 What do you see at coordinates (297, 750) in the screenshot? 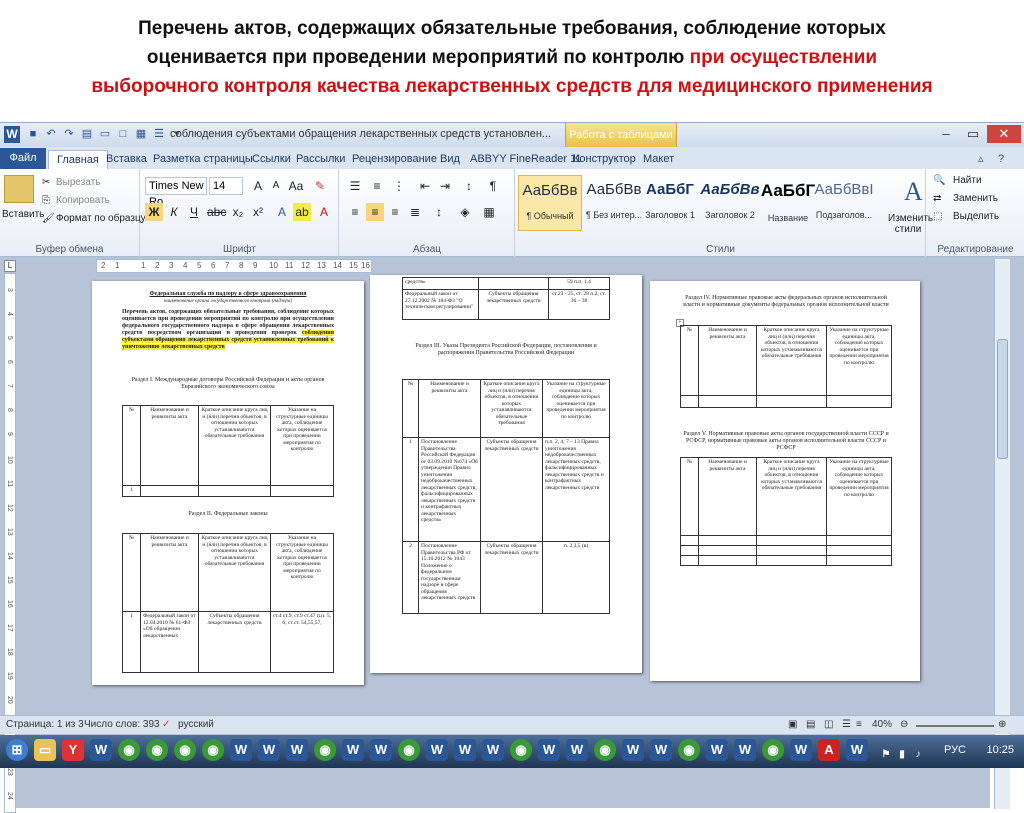
I see `word-taskbar-icon-4: W` at bounding box center [297, 750].